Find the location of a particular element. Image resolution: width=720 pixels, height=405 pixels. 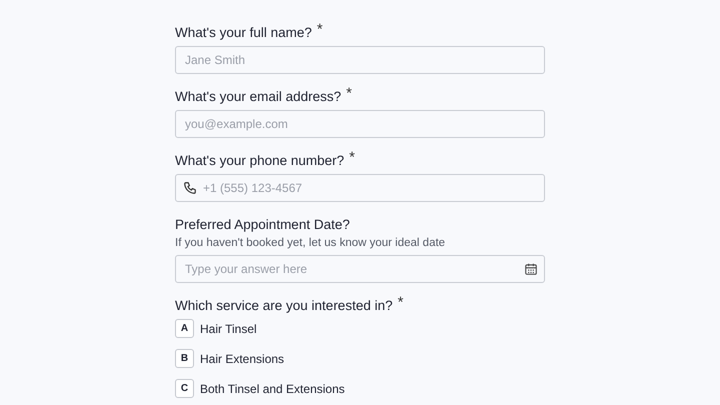

phone-icon is located at coordinates (190, 188).